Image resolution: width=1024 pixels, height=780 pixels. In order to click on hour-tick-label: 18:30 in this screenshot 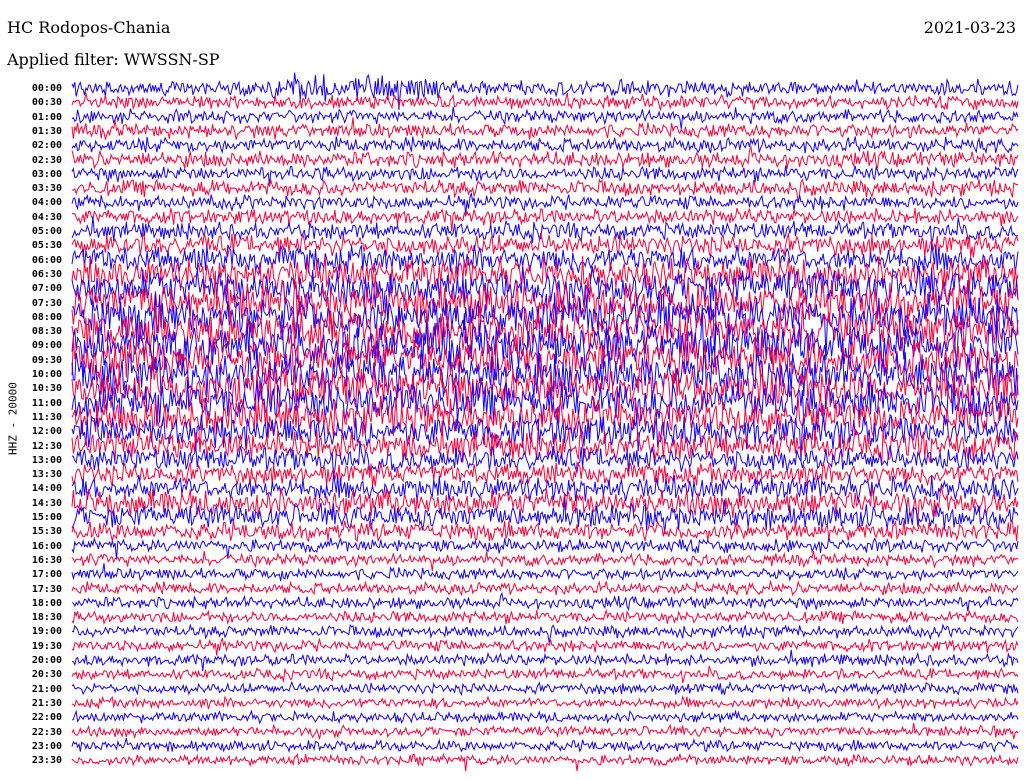, I will do `click(46, 618)`.